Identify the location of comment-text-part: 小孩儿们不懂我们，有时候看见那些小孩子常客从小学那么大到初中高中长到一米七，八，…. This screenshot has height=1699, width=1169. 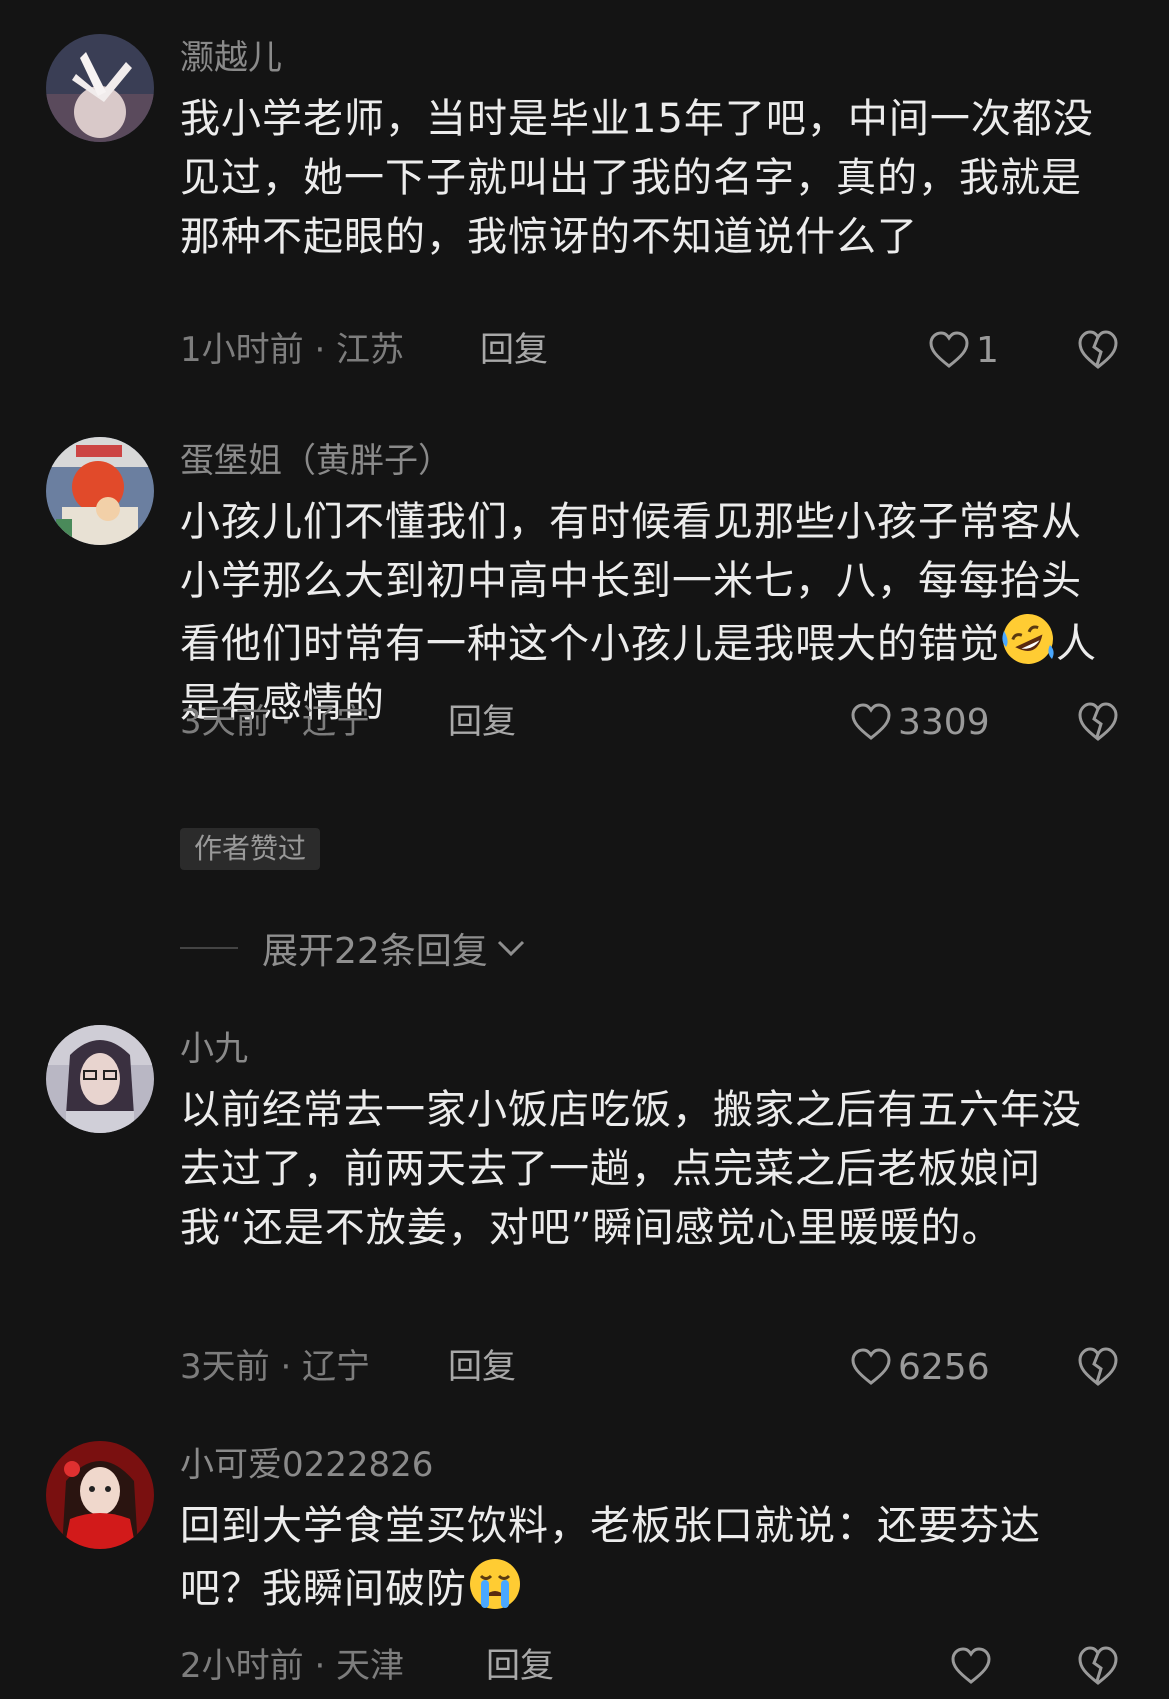
(631, 583).